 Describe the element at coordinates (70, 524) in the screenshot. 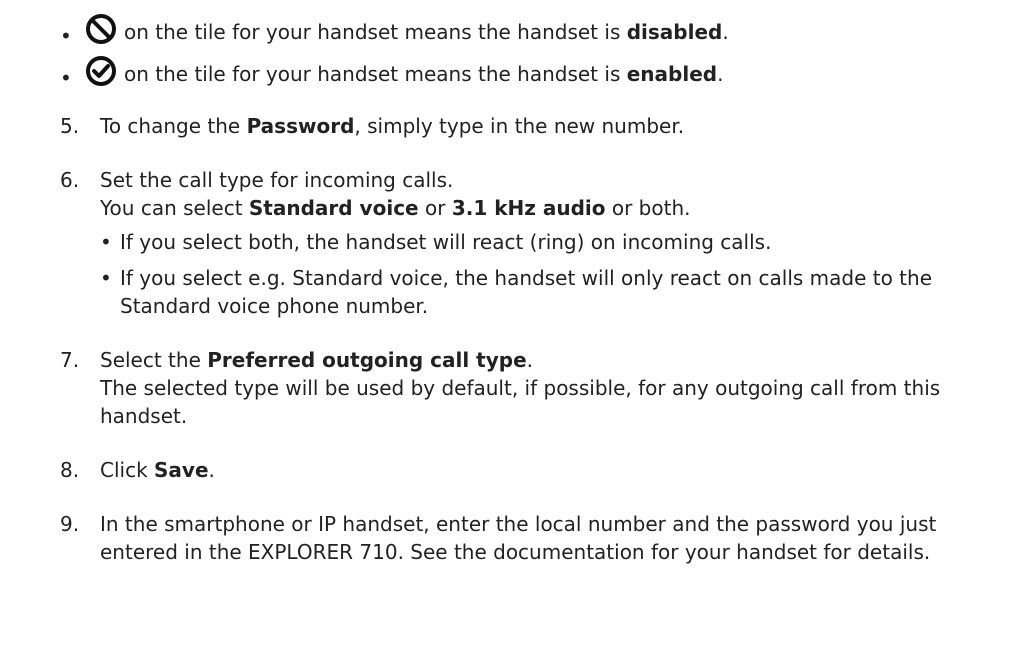

I see `step-number: 9.` at that location.